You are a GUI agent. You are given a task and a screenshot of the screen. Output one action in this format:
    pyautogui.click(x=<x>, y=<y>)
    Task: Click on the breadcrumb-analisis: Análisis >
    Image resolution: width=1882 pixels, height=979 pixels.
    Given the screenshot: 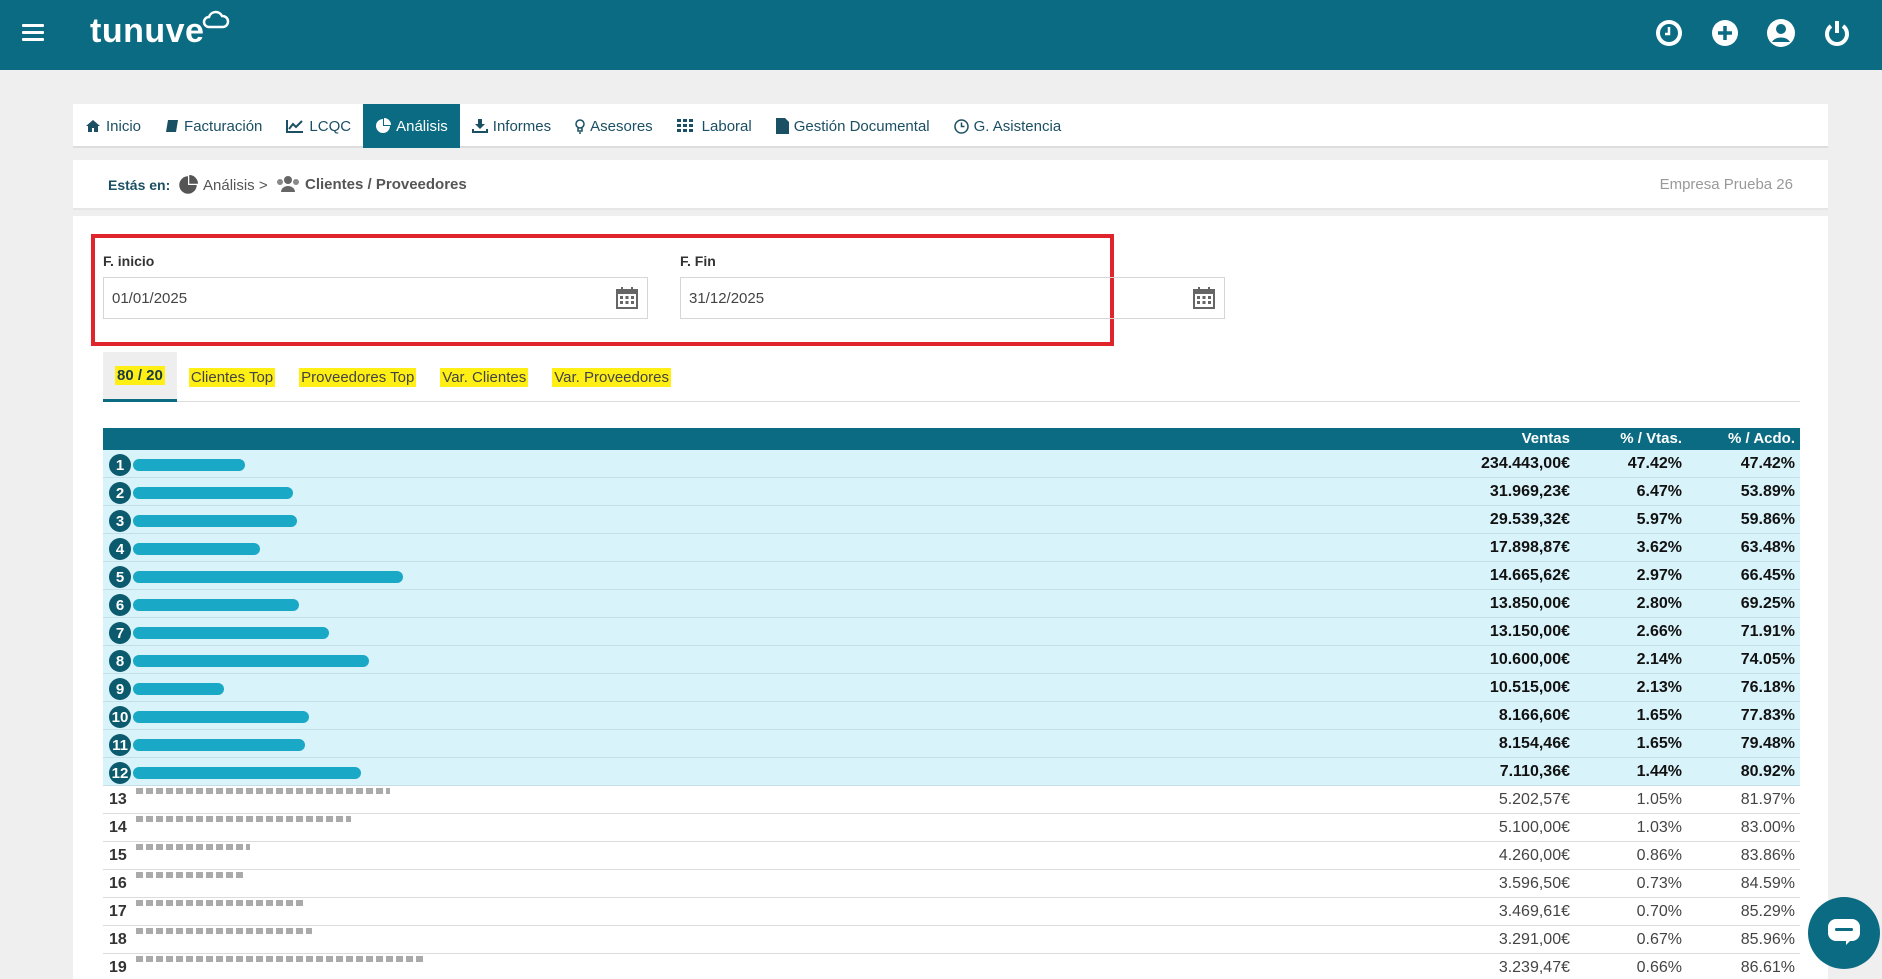 What is the action you would take?
    pyautogui.click(x=223, y=185)
    